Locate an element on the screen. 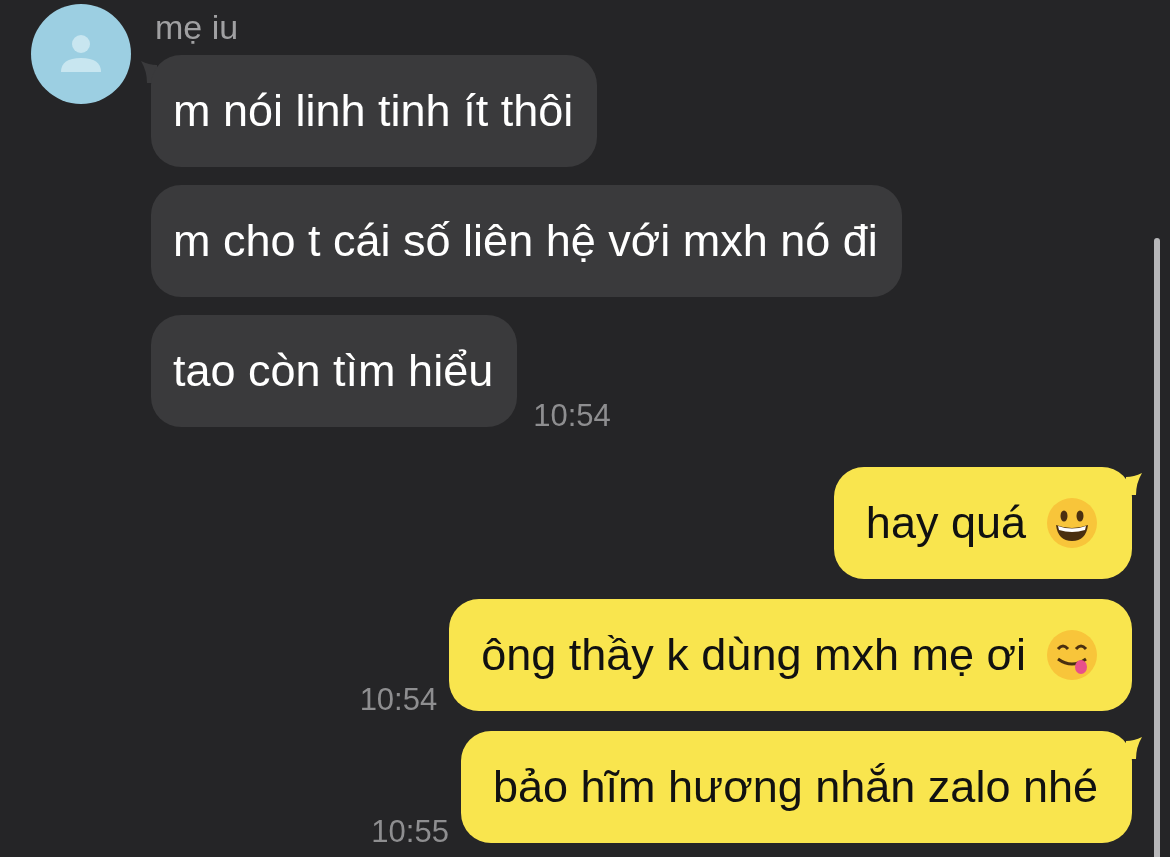 The width and height of the screenshot is (1170, 857). tongue-out-face-icon is located at coordinates (1072, 655).